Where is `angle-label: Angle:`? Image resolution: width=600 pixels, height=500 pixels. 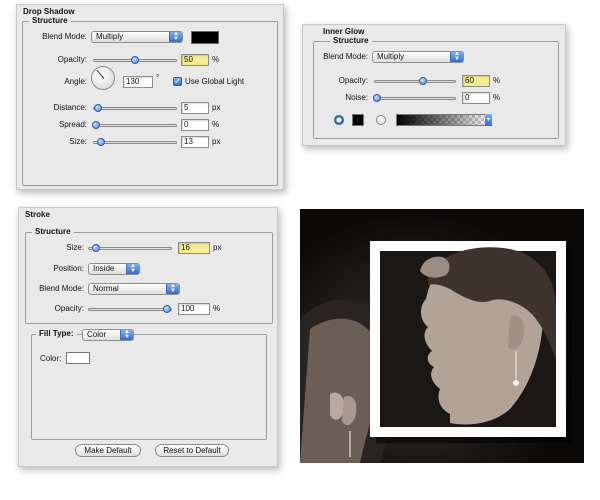 angle-label: Angle: is located at coordinates (75, 81).